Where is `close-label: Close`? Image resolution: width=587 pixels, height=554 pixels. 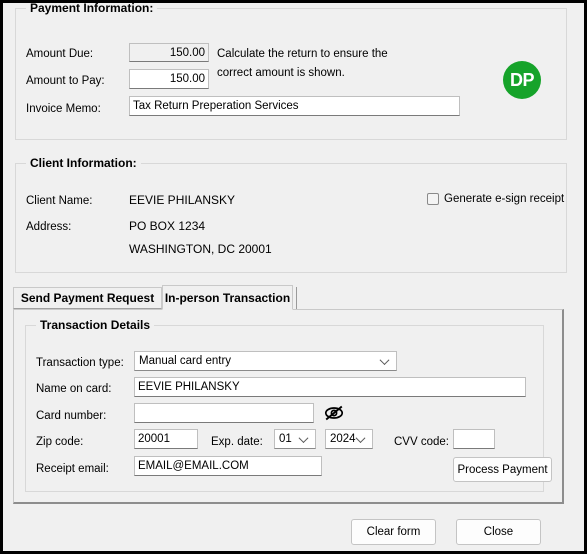 close-label: Close is located at coordinates (498, 532).